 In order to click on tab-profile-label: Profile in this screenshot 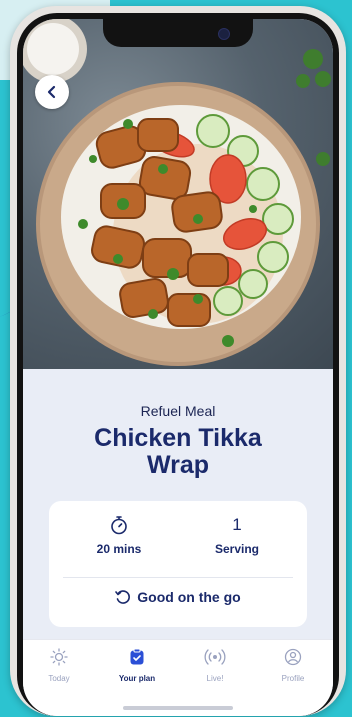, I will do `click(293, 678)`.